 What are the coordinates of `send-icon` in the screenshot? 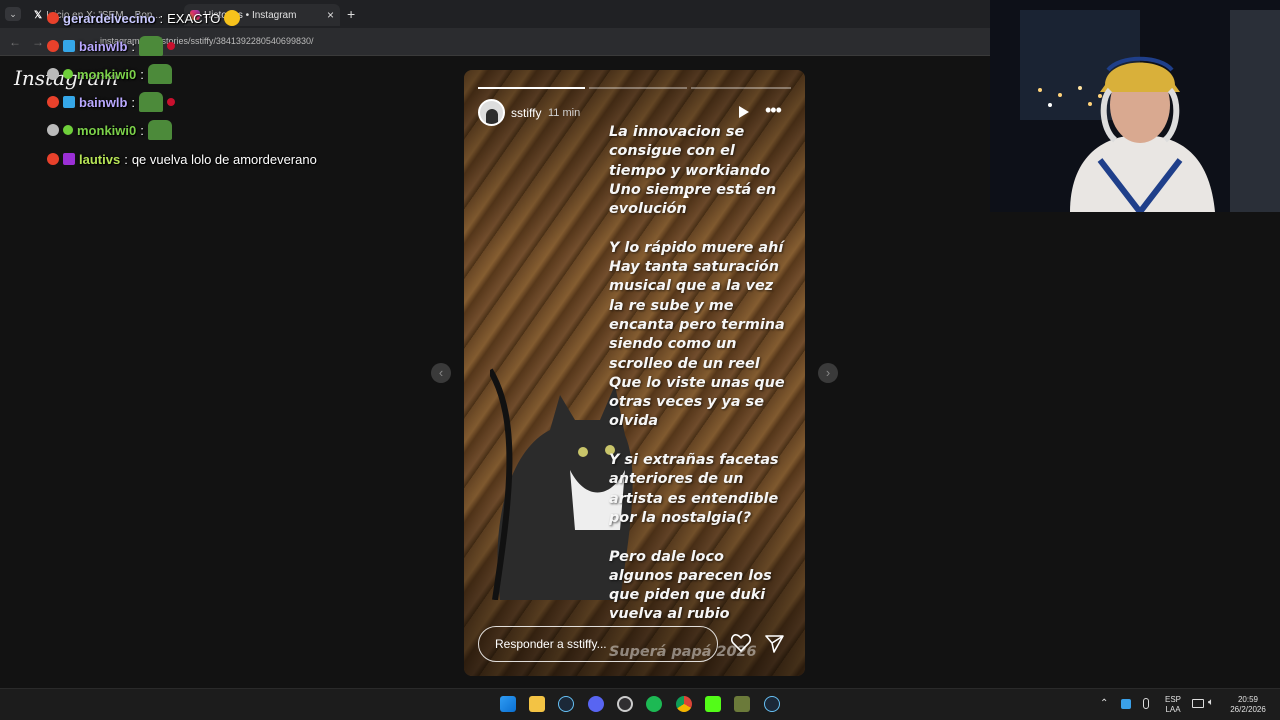 It's located at (774, 644).